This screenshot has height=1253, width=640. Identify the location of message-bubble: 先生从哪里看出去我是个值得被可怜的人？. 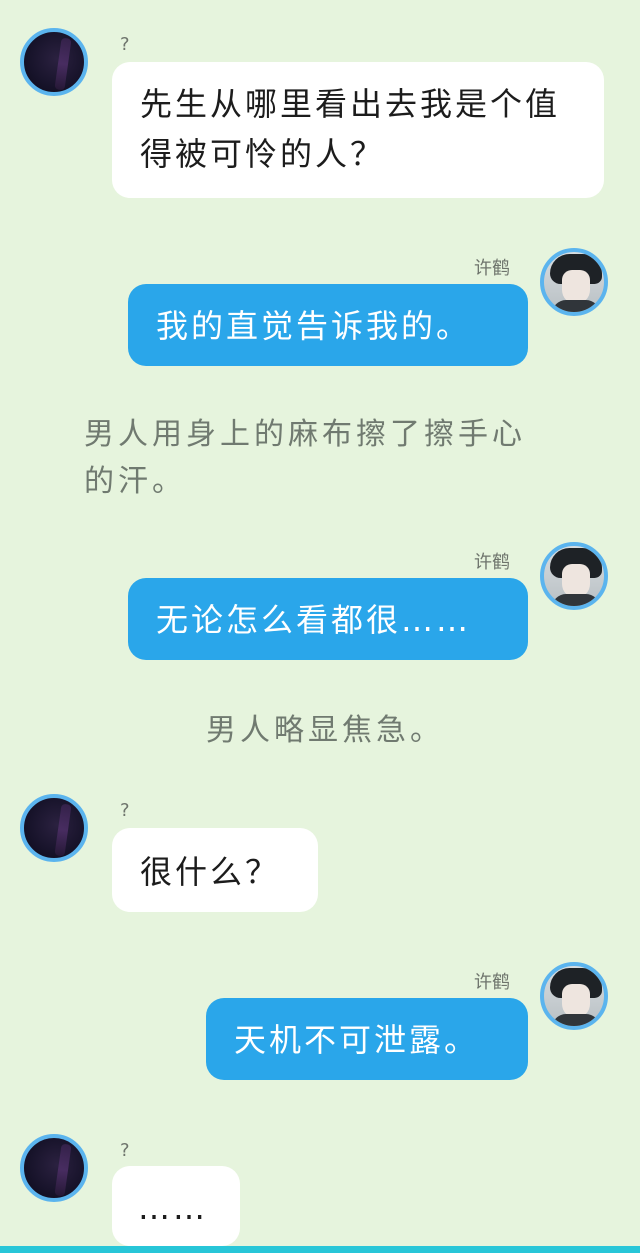
(358, 130).